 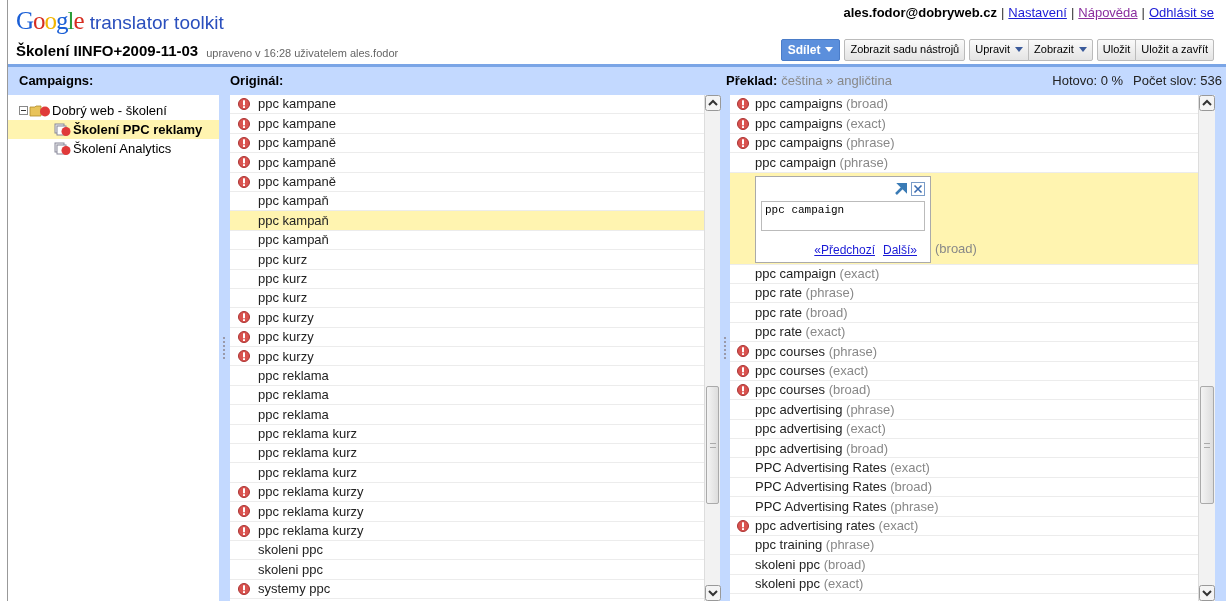 I want to click on segment-row: ppc campaigns (exact), so click(x=964, y=124).